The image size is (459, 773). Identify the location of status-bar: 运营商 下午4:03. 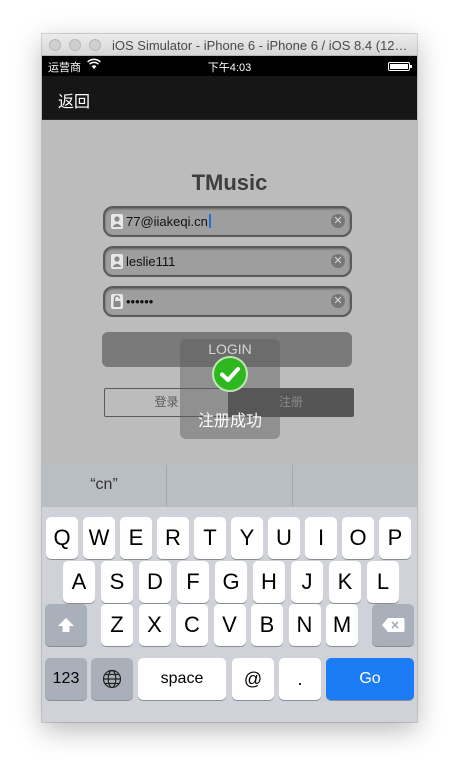
(229, 66).